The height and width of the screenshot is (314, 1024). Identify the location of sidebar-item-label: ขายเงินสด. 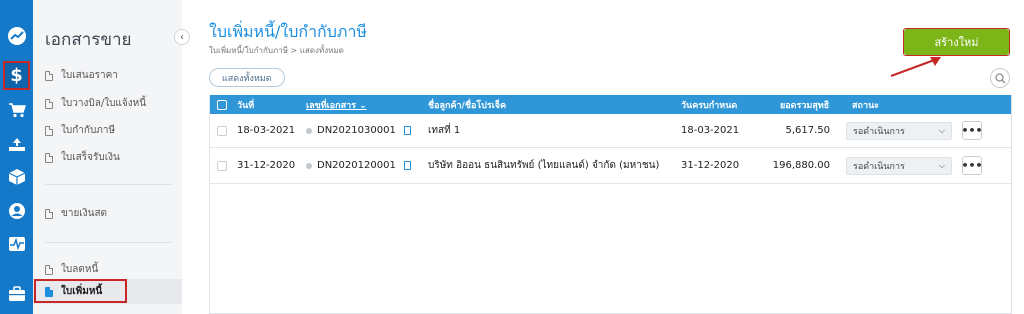
(84, 213).